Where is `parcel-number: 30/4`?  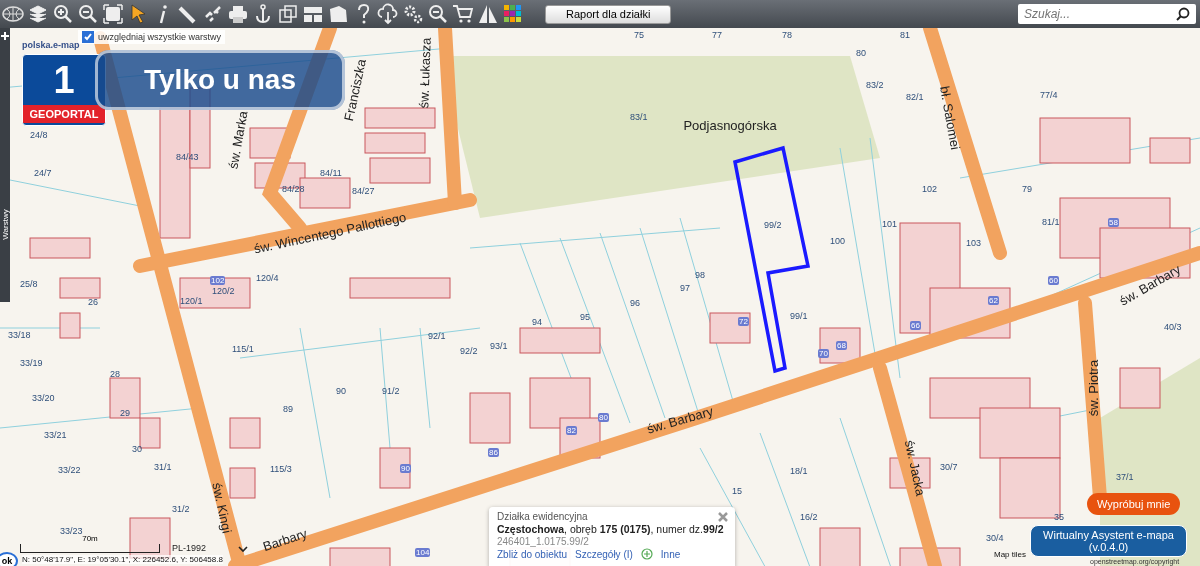
parcel-number: 30/4 is located at coordinates (995, 538).